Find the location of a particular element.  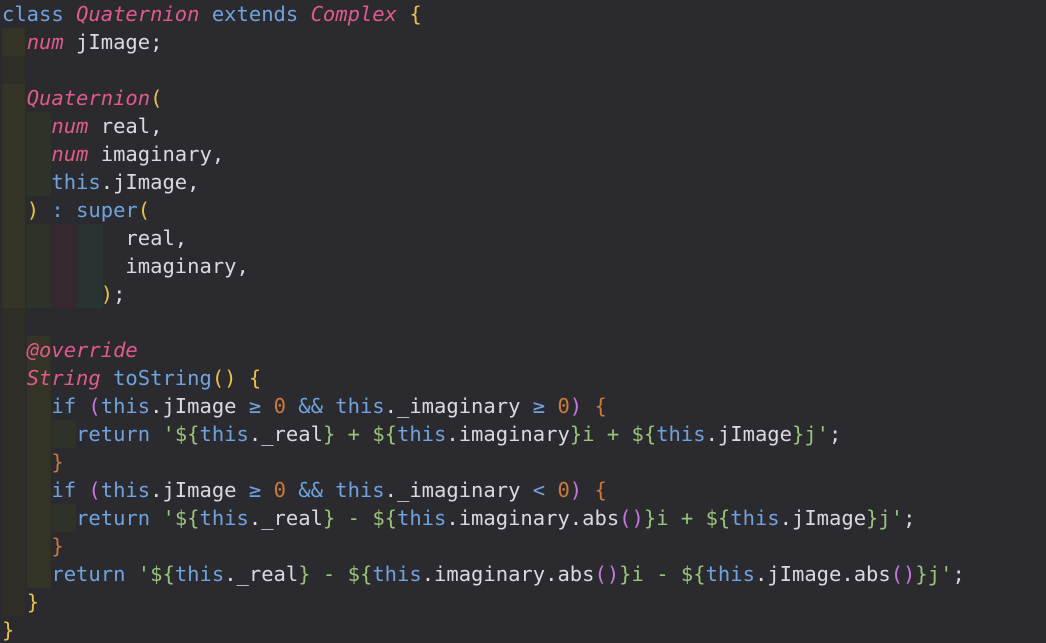

code-line: Quaternion( is located at coordinates (82, 98).